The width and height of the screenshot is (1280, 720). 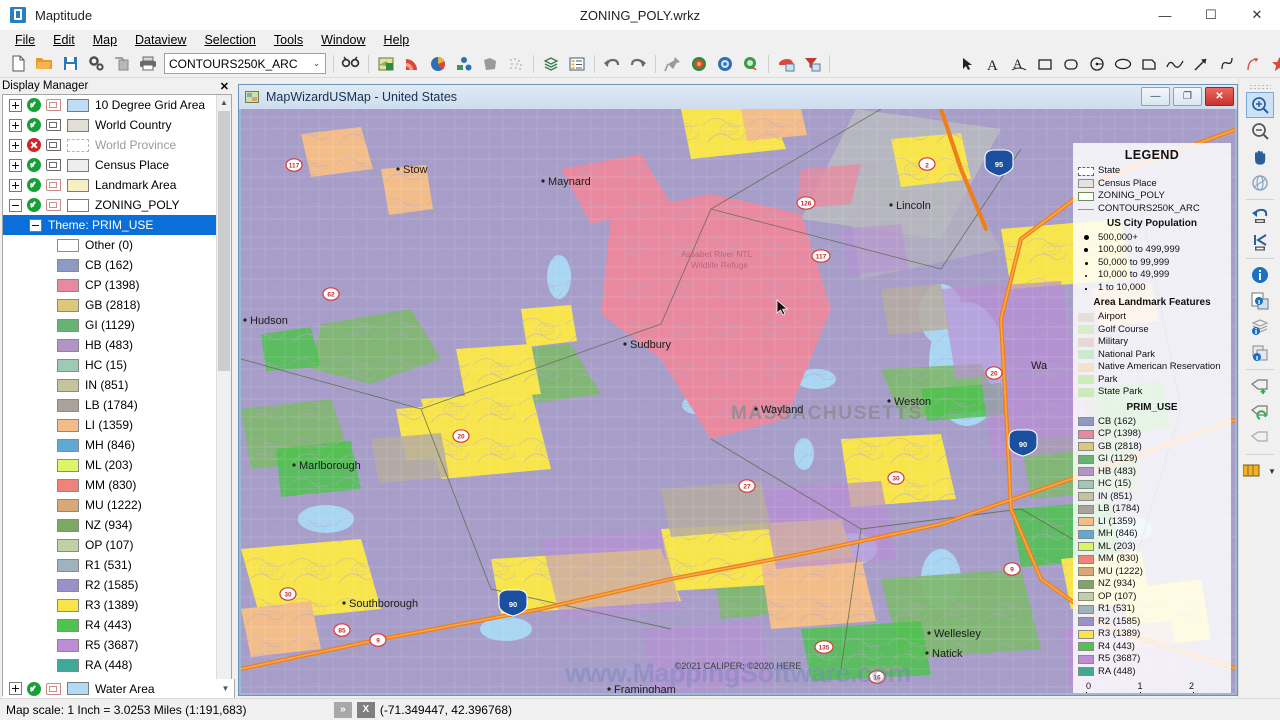 I want to click on label-hide-icon, so click(x=1260, y=438).